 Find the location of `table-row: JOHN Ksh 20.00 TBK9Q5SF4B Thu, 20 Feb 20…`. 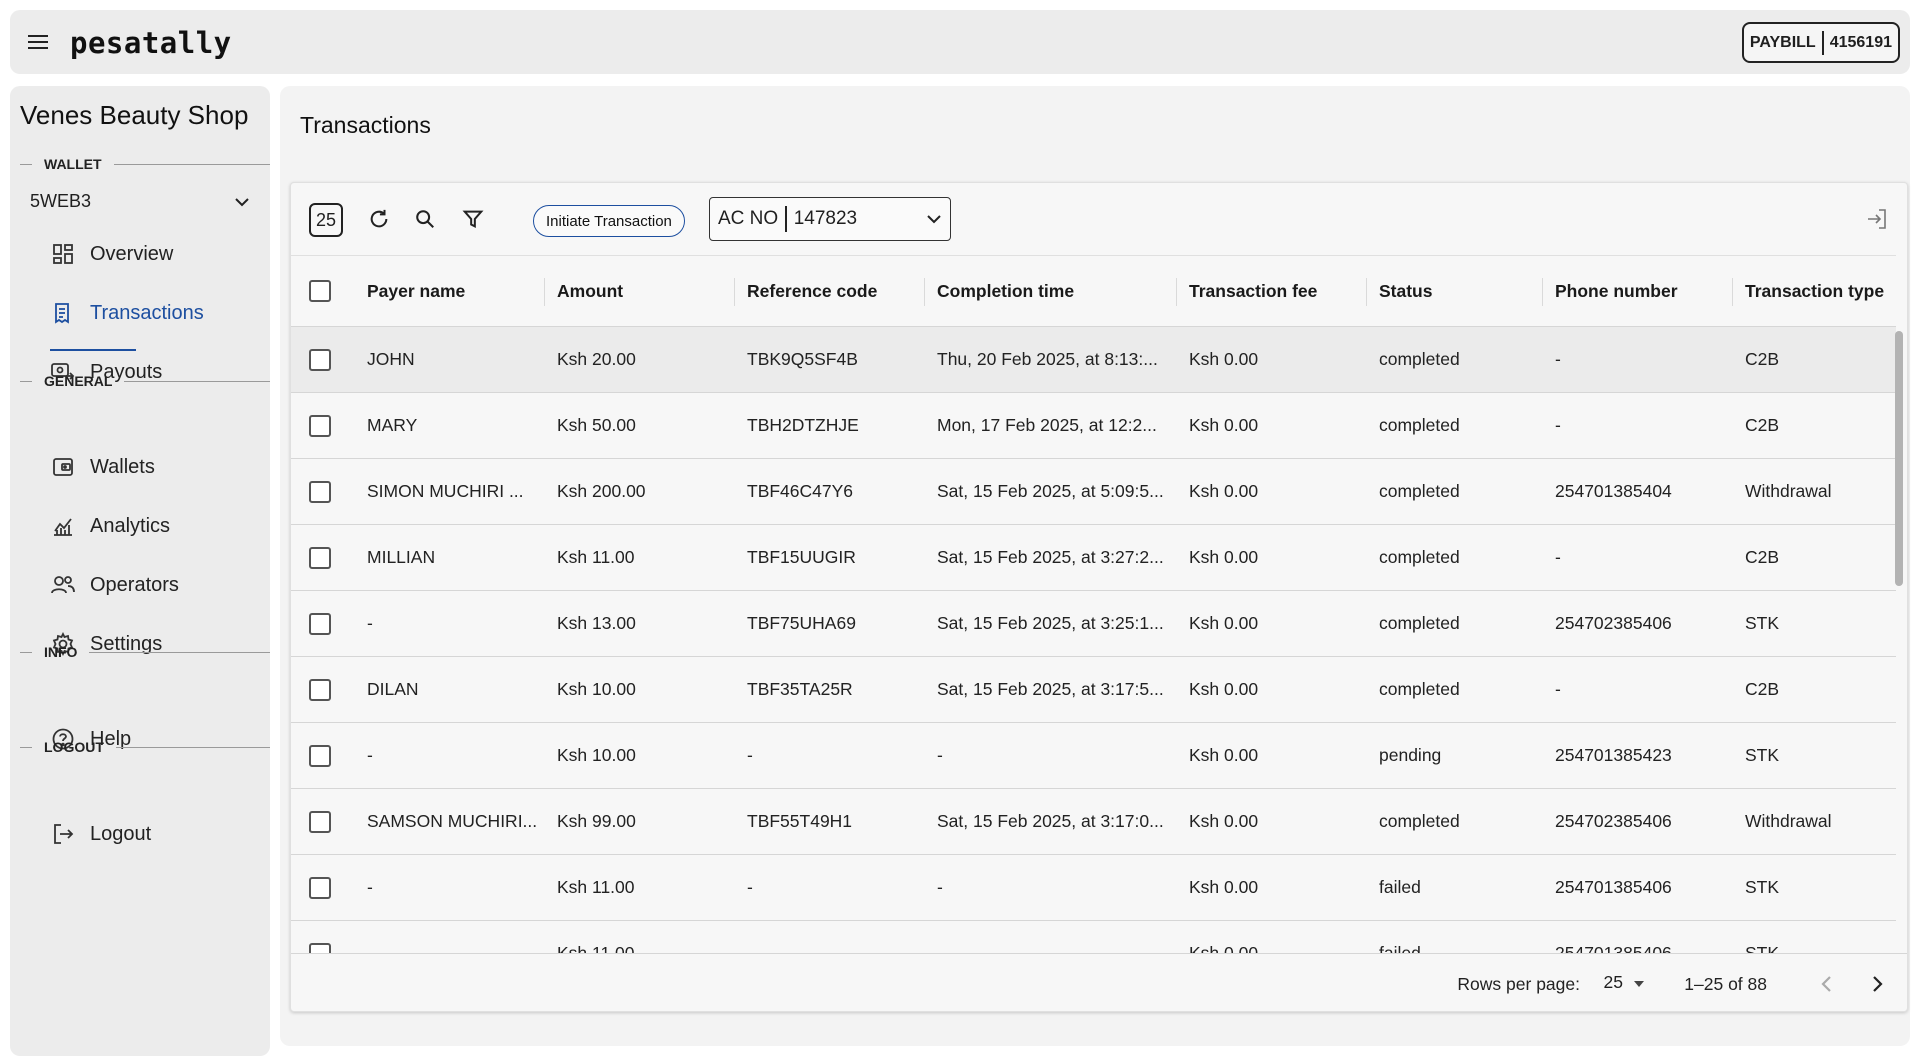

table-row: JOHN Ksh 20.00 TBK9Q5SF4B Thu, 20 Feb 20… is located at coordinates (1093, 360).